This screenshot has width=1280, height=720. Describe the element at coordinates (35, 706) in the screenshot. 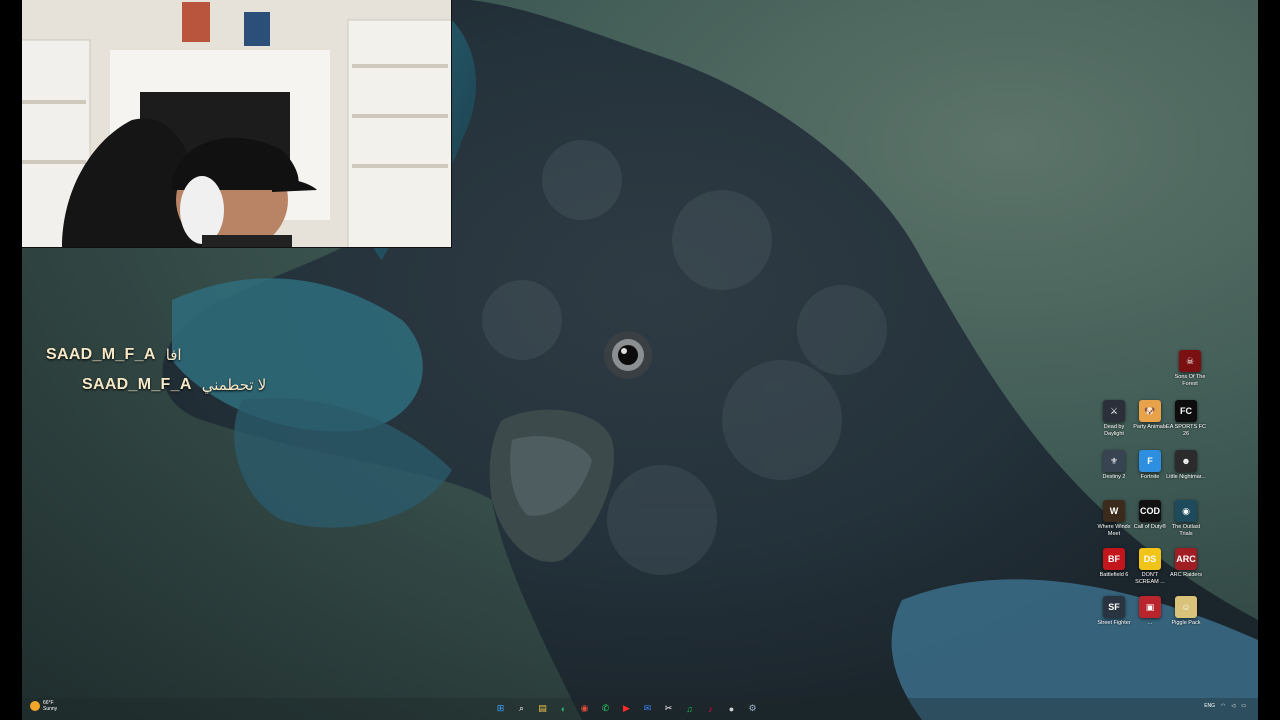

I see `sun-icon` at that location.